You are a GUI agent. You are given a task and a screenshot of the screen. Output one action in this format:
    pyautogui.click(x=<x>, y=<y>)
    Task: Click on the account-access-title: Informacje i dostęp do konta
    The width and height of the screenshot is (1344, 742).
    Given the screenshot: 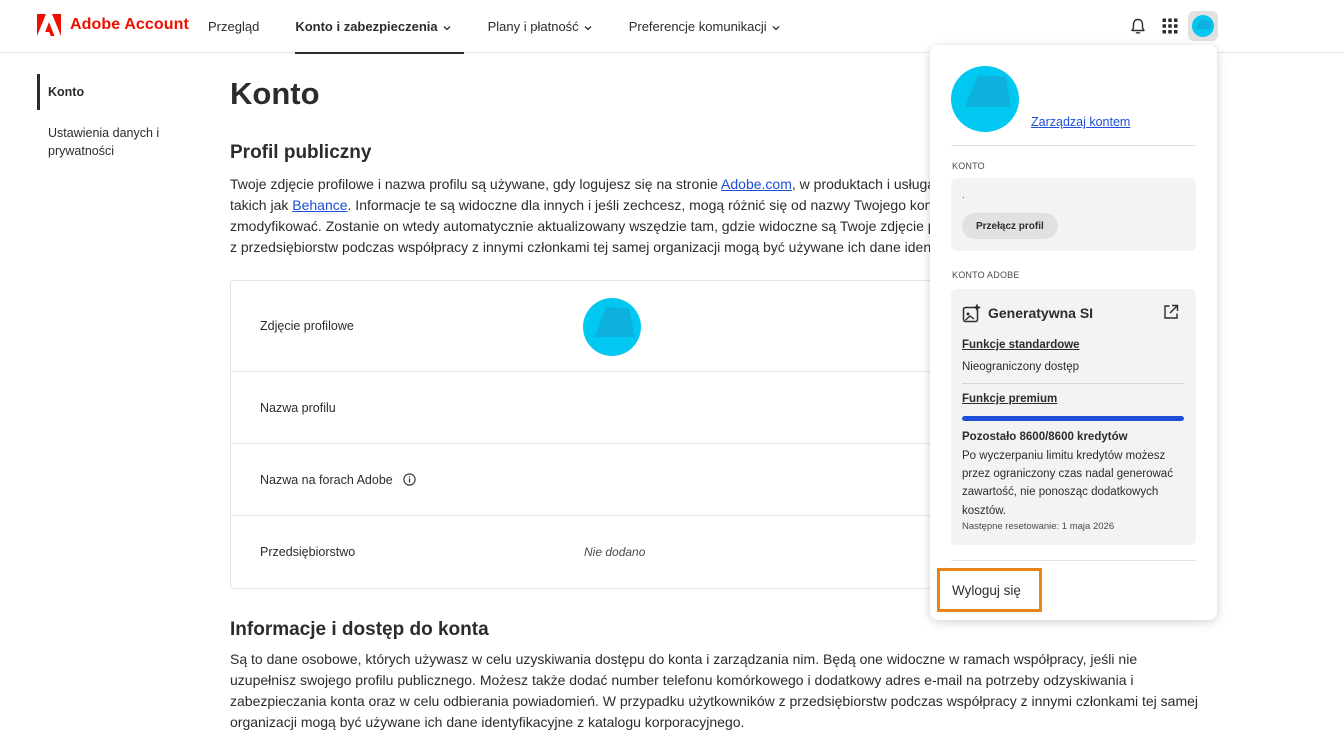 What is the action you would take?
    pyautogui.click(x=359, y=629)
    